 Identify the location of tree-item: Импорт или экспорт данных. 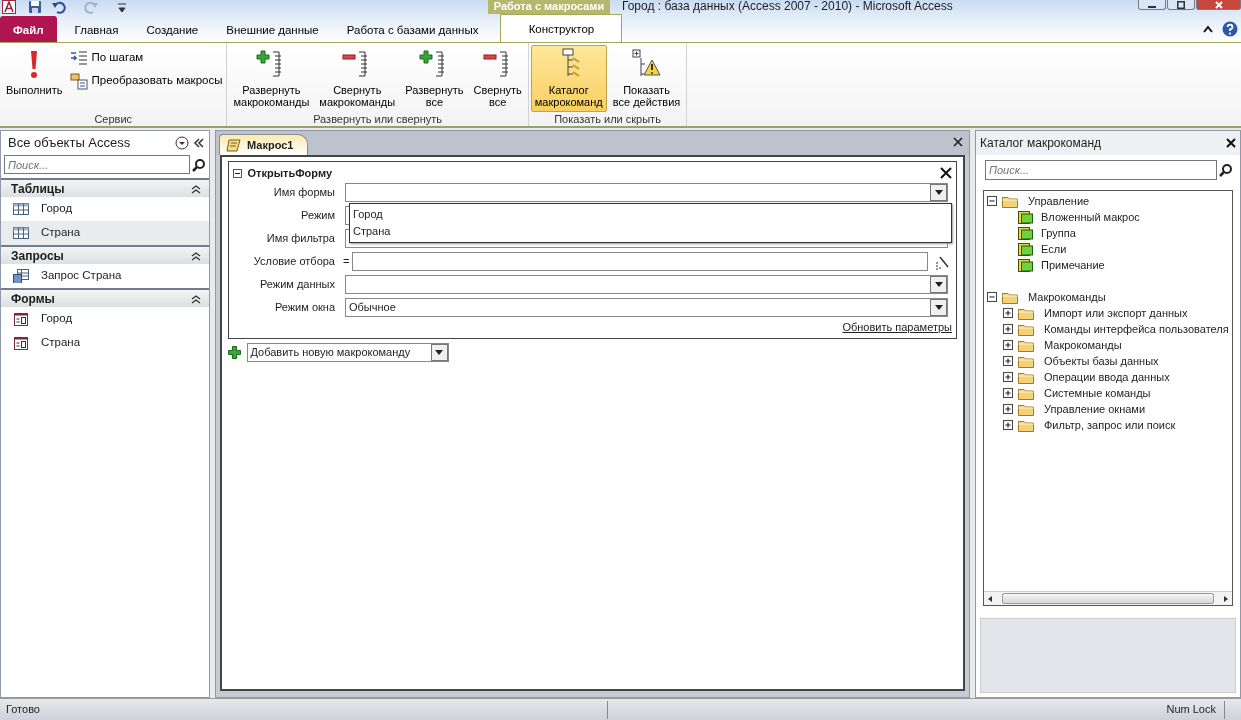
(1116, 313).